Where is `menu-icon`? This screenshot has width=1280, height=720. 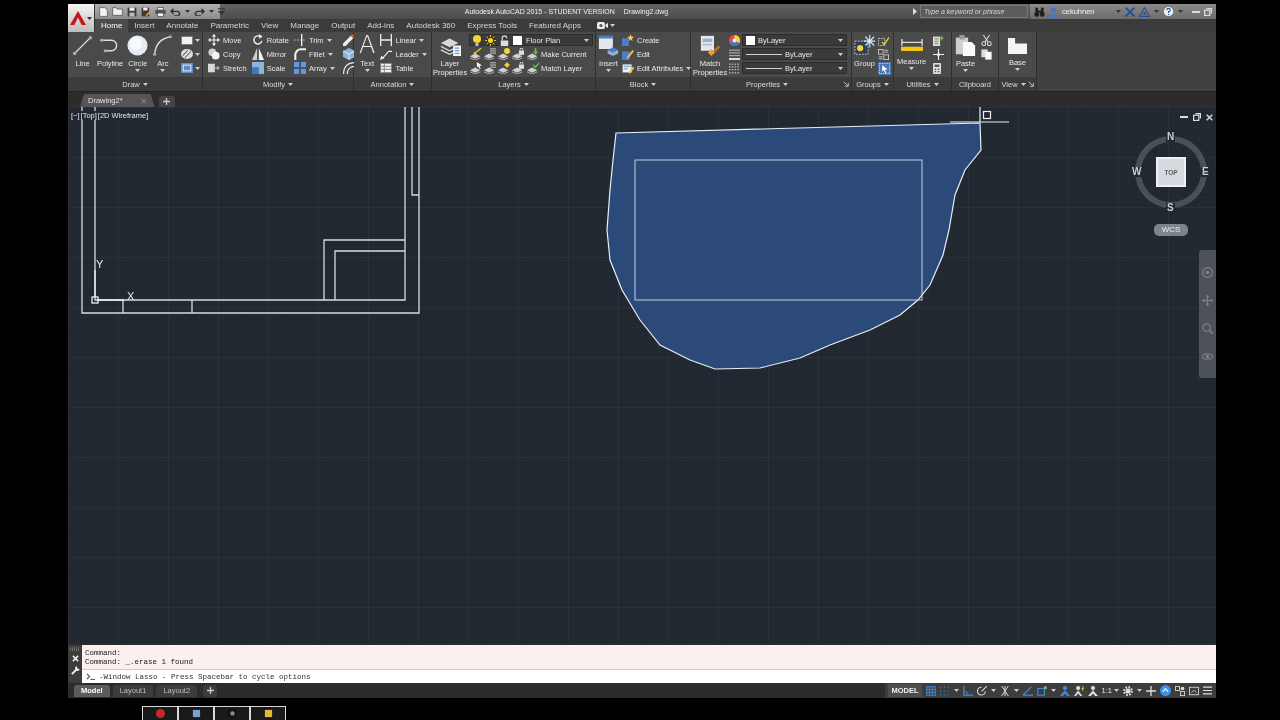 menu-icon is located at coordinates (1207, 690).